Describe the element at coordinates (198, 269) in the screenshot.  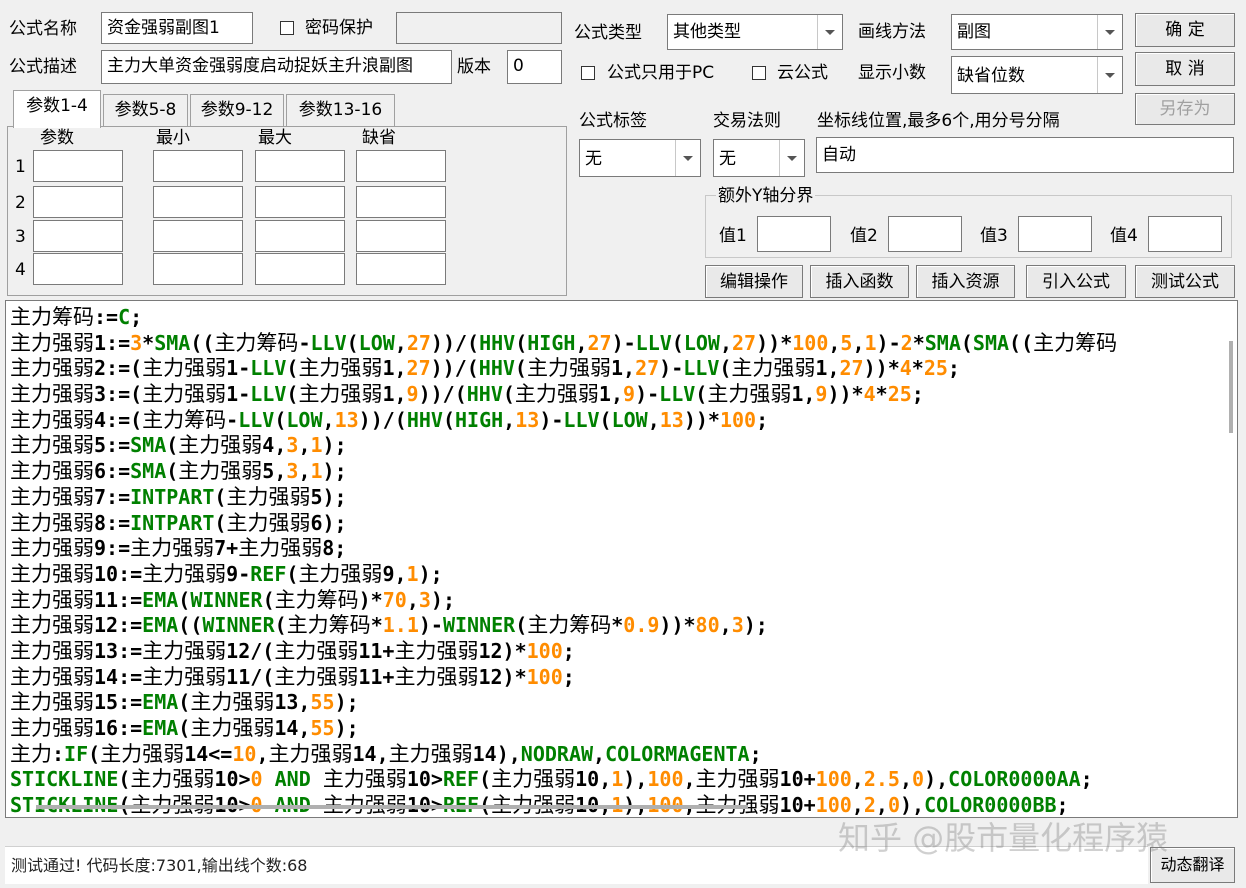
I see `param-4-min` at that location.